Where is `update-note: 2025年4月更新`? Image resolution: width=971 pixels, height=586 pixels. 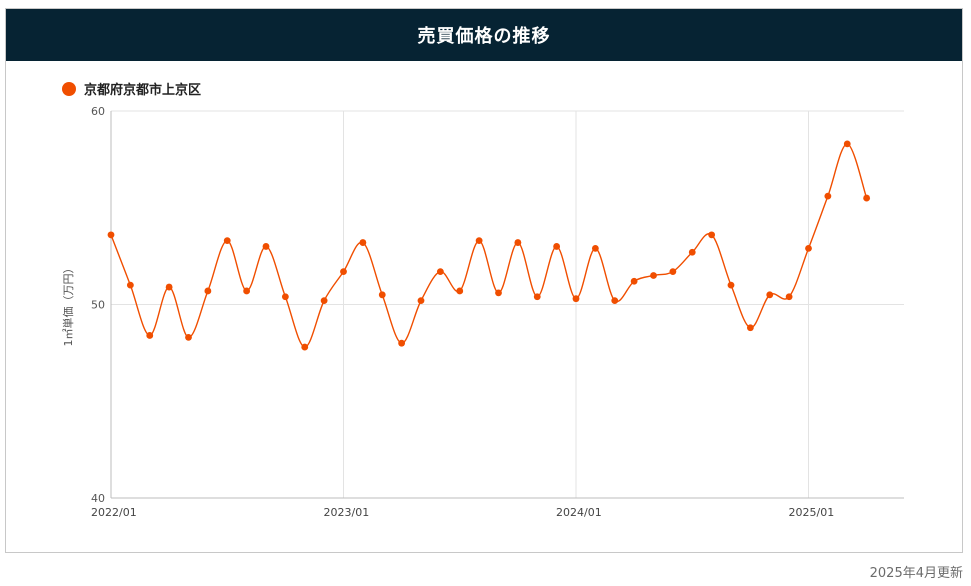
update-note: 2025年4月更新 is located at coordinates (916, 573).